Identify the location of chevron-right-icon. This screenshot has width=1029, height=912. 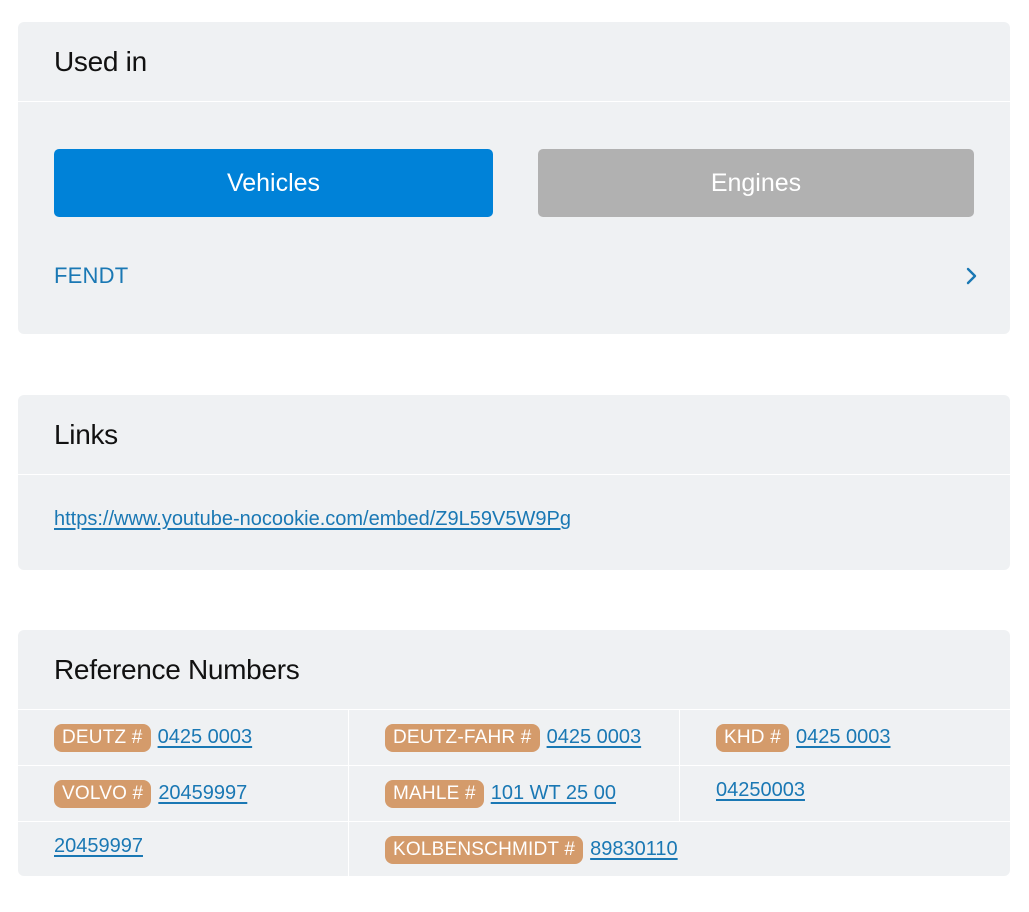
(971, 276).